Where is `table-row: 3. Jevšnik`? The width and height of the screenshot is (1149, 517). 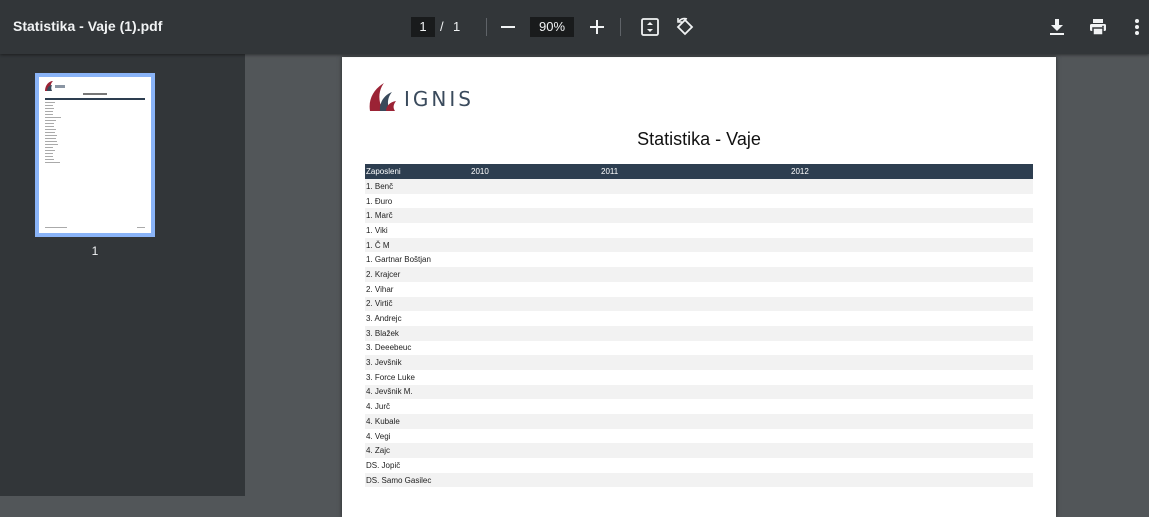
table-row: 3. Jevšnik is located at coordinates (699, 362).